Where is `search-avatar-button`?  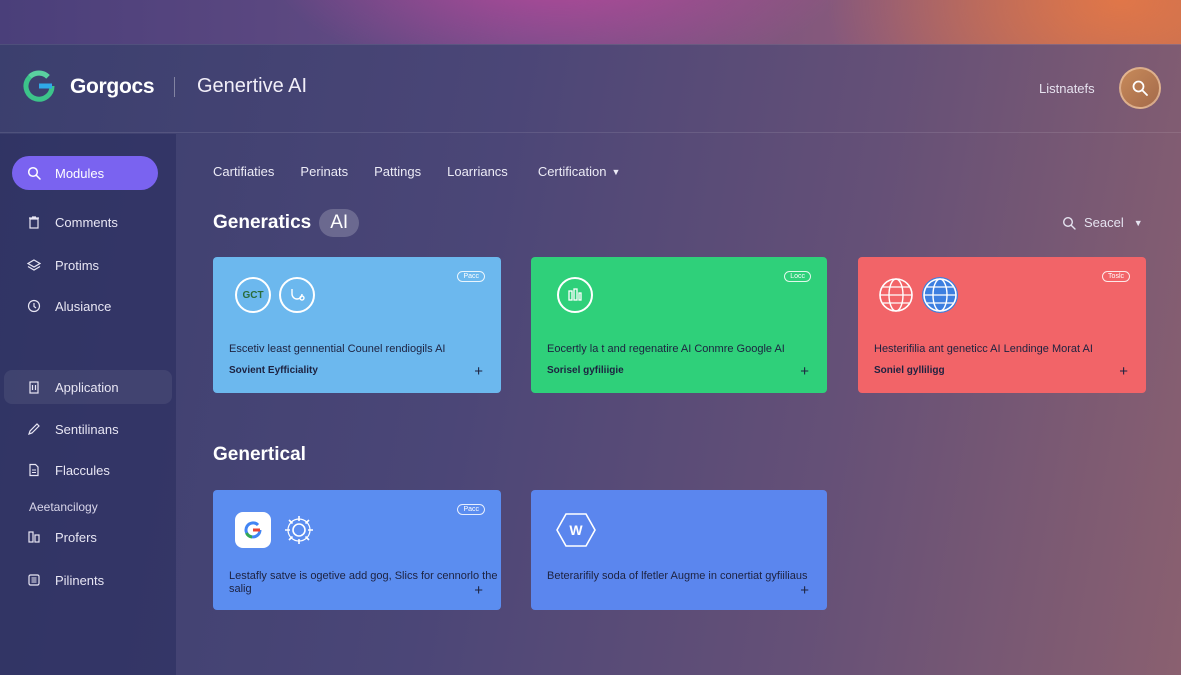
search-avatar-button is located at coordinates (1140, 88).